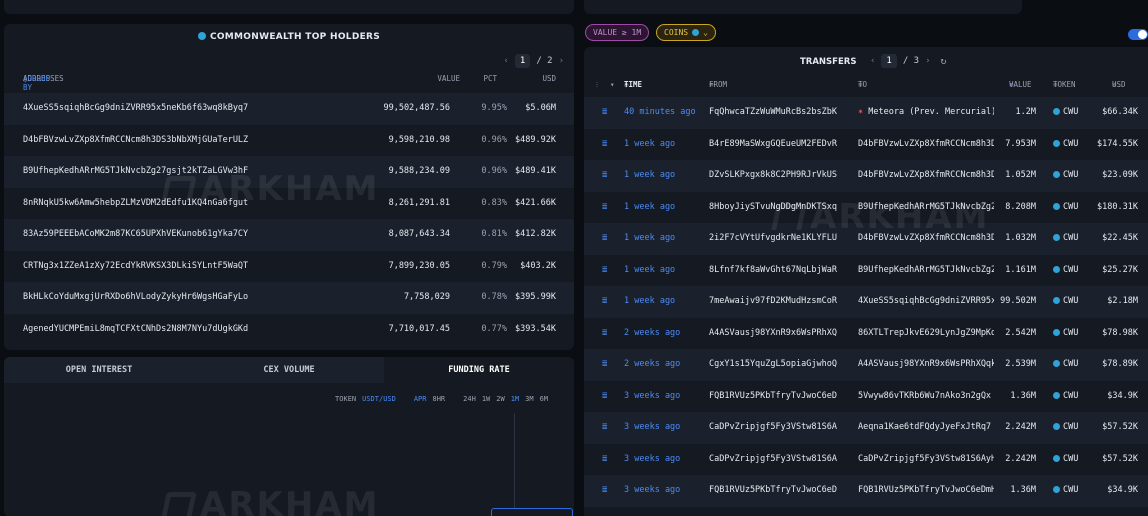 Image resolution: width=1148 pixels, height=516 pixels. I want to click on transfers-page-number: 1, so click(889, 61).